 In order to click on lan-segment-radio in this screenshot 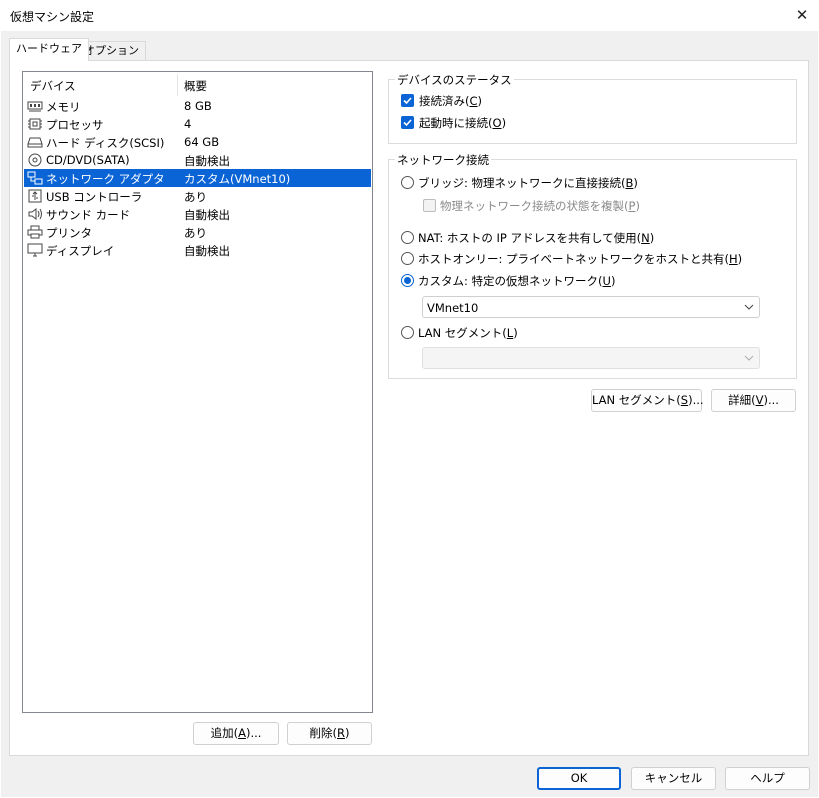, I will do `click(407, 332)`.